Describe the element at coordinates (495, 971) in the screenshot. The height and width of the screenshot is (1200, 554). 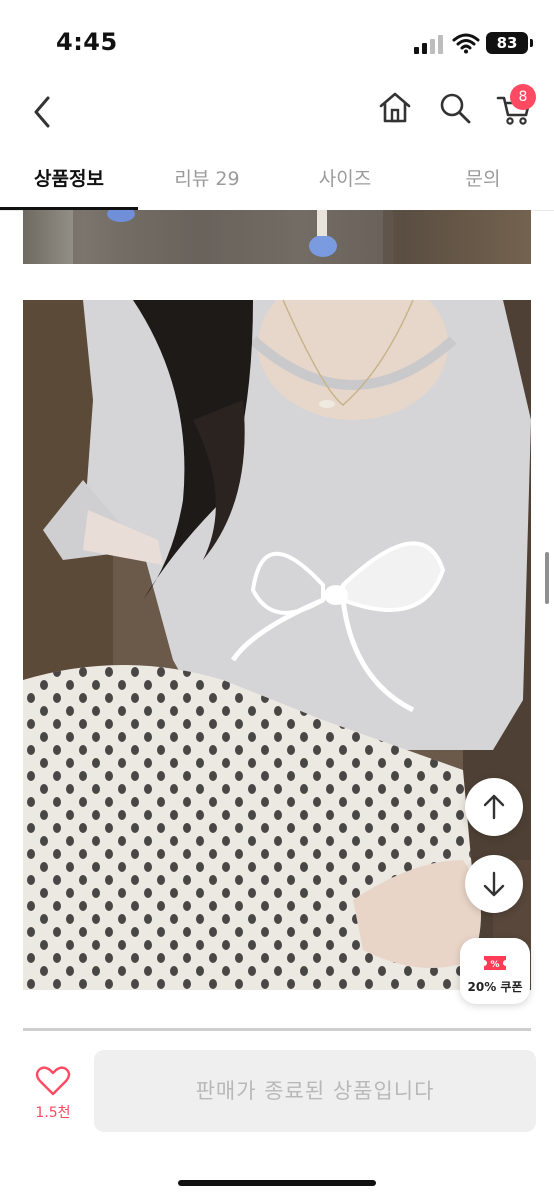
I see `coupon-button: % 20% 쿠폰` at that location.